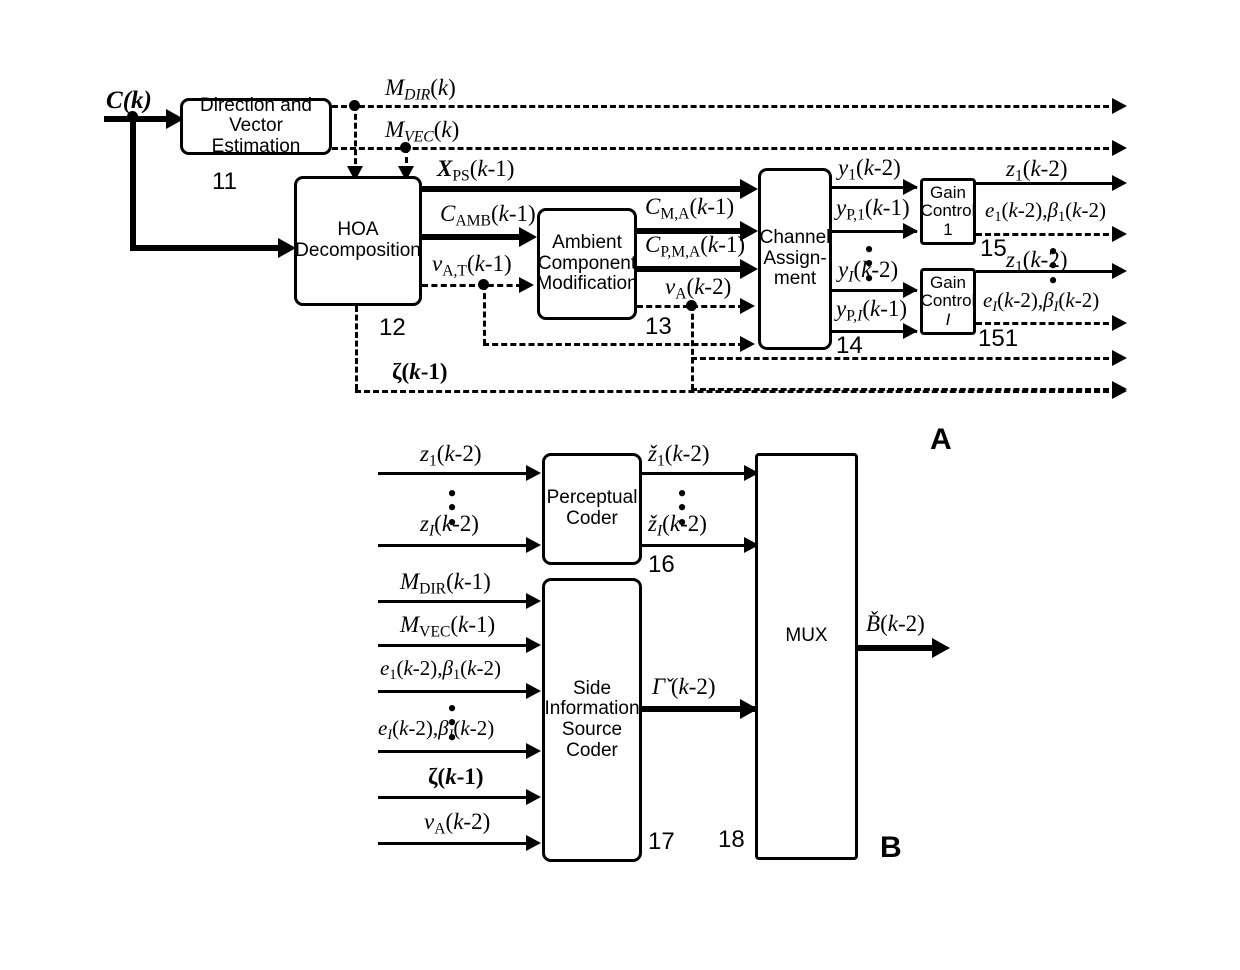  Describe the element at coordinates (528, 237) in the screenshot. I see `arrowhead-c-amb` at that location.